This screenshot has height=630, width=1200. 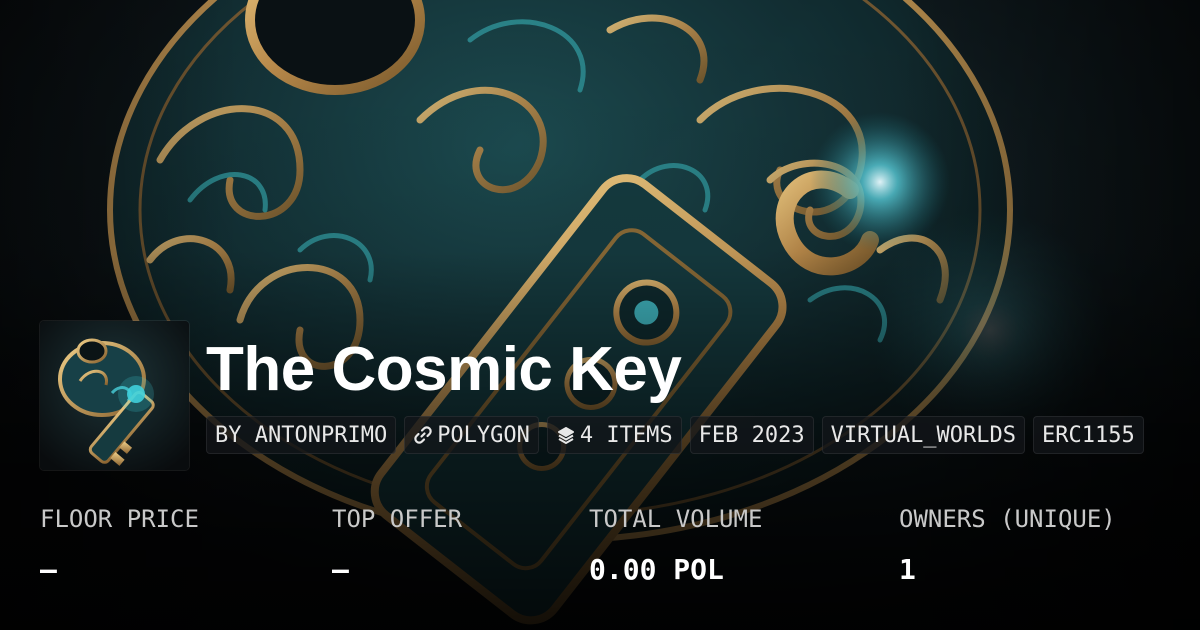 What do you see at coordinates (1007, 519) in the screenshot?
I see `stat-label: OWNERS (UNIQUE)` at bounding box center [1007, 519].